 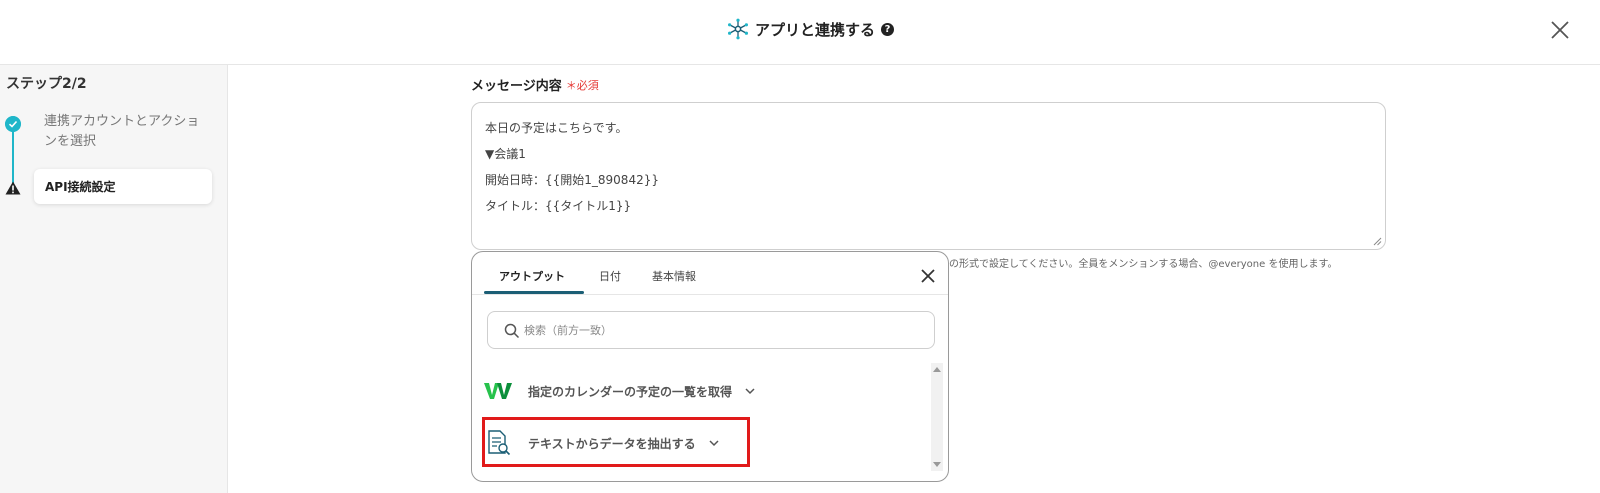 I want to click on list-item-calendar-events: 指定のカレンダーの予定の一覧を取得, so click(x=620, y=391).